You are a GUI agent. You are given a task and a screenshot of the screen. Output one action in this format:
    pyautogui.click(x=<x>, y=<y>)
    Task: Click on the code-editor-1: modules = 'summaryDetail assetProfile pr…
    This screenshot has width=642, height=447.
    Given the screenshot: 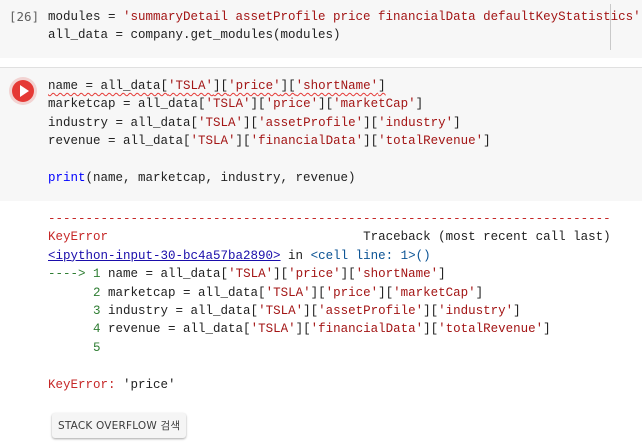 What is the action you would take?
    pyautogui.click(x=344, y=26)
    